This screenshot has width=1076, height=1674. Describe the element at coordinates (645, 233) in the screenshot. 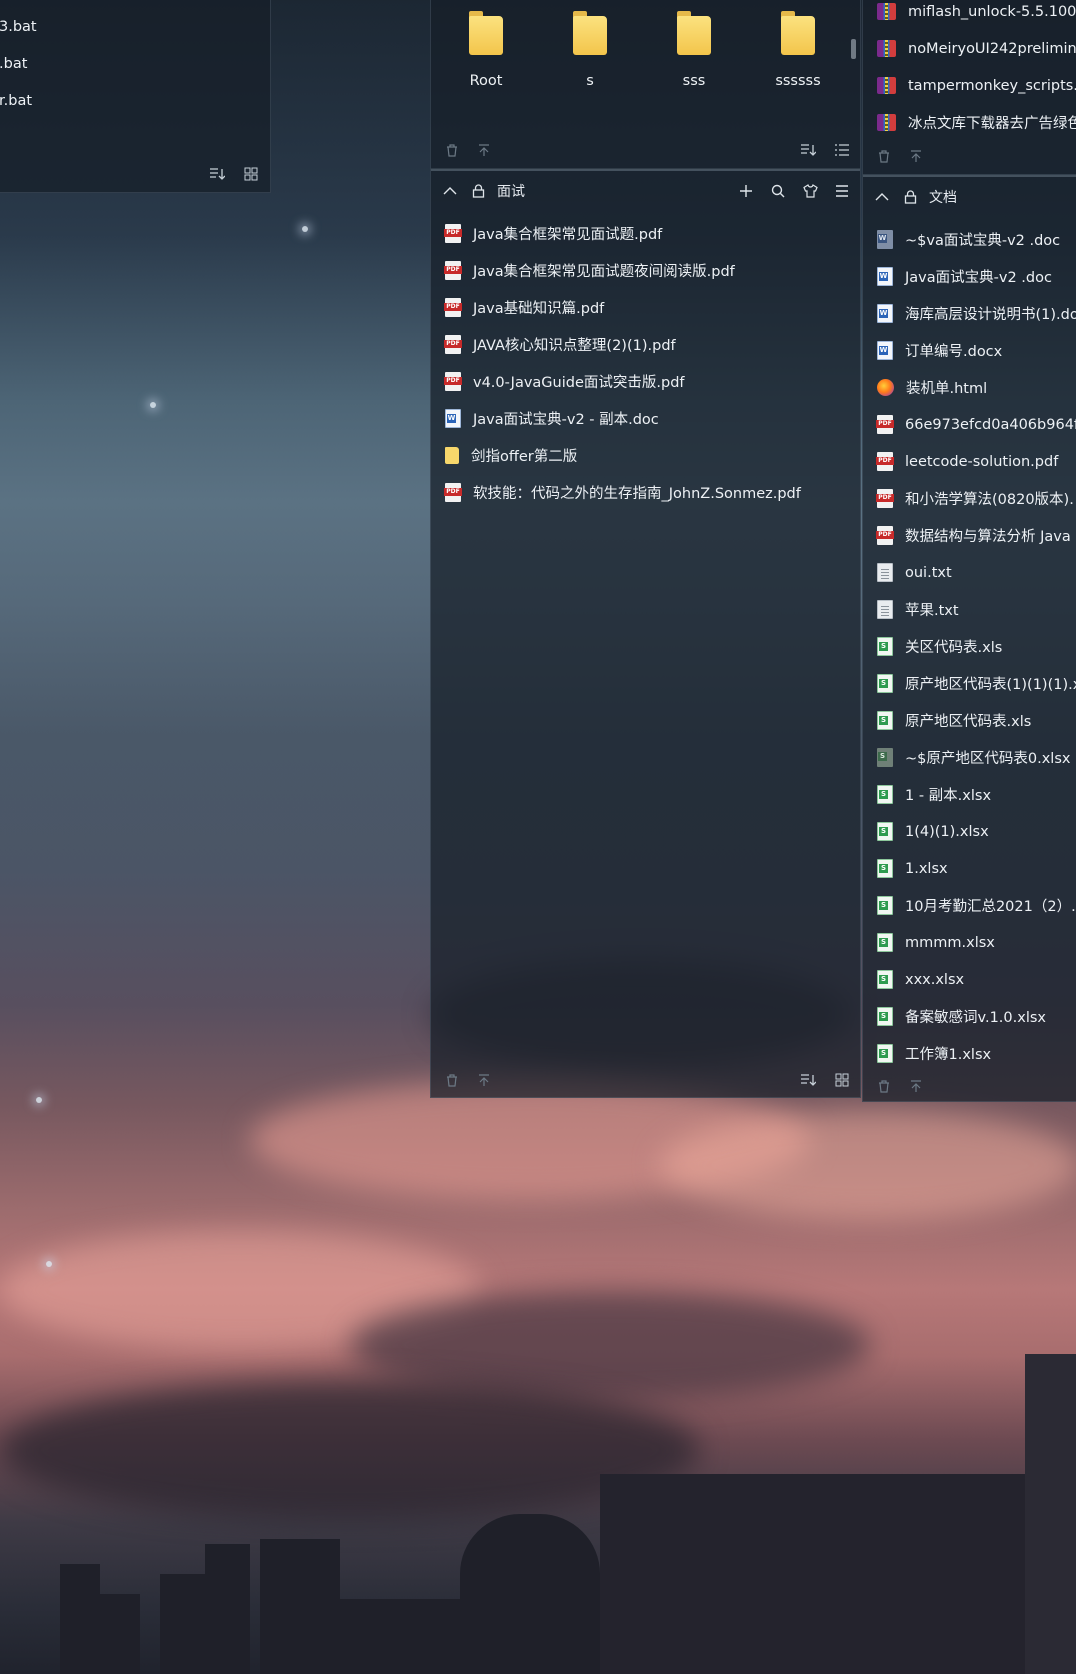

I see `file-item: Java集合框架常见面试题.pdf` at that location.